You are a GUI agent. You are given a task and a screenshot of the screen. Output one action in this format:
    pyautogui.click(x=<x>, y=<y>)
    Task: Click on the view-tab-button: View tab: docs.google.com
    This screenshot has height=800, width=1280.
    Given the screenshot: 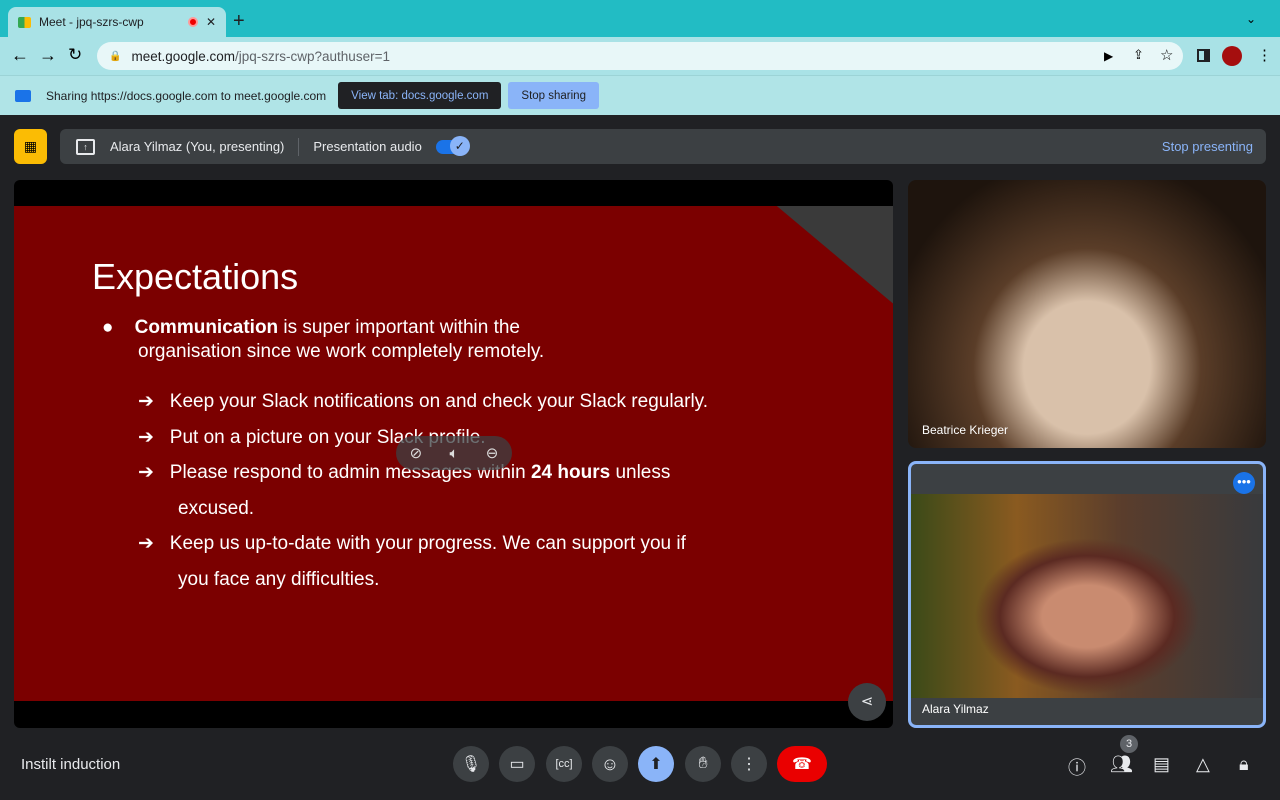 What is the action you would take?
    pyautogui.click(x=420, y=95)
    